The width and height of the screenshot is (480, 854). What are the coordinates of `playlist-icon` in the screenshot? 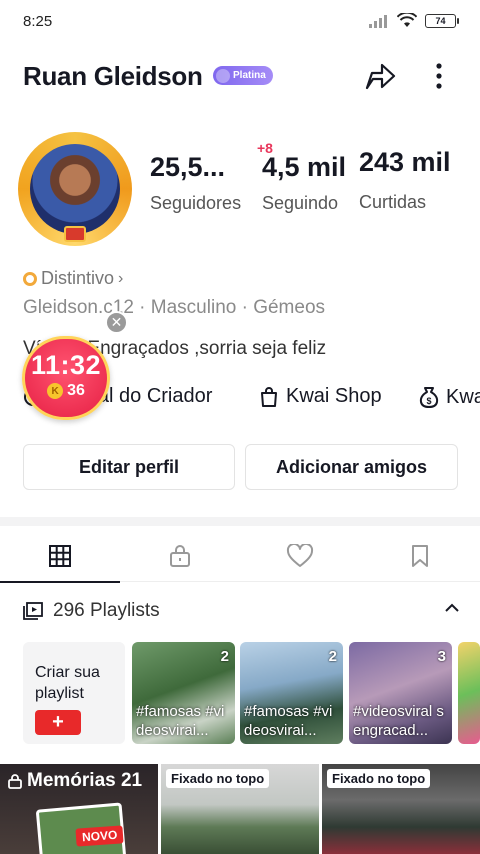 It's located at (33, 611).